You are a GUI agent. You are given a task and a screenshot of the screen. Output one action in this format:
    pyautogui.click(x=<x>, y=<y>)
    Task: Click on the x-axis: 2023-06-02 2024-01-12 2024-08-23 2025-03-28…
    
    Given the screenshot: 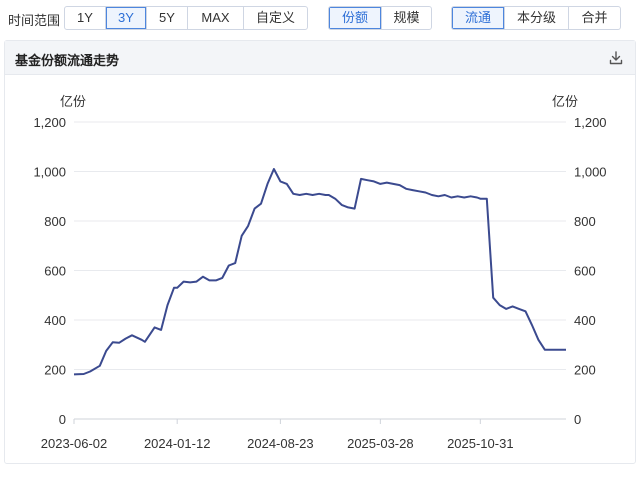 What is the action you would take?
    pyautogui.click(x=277, y=435)
    